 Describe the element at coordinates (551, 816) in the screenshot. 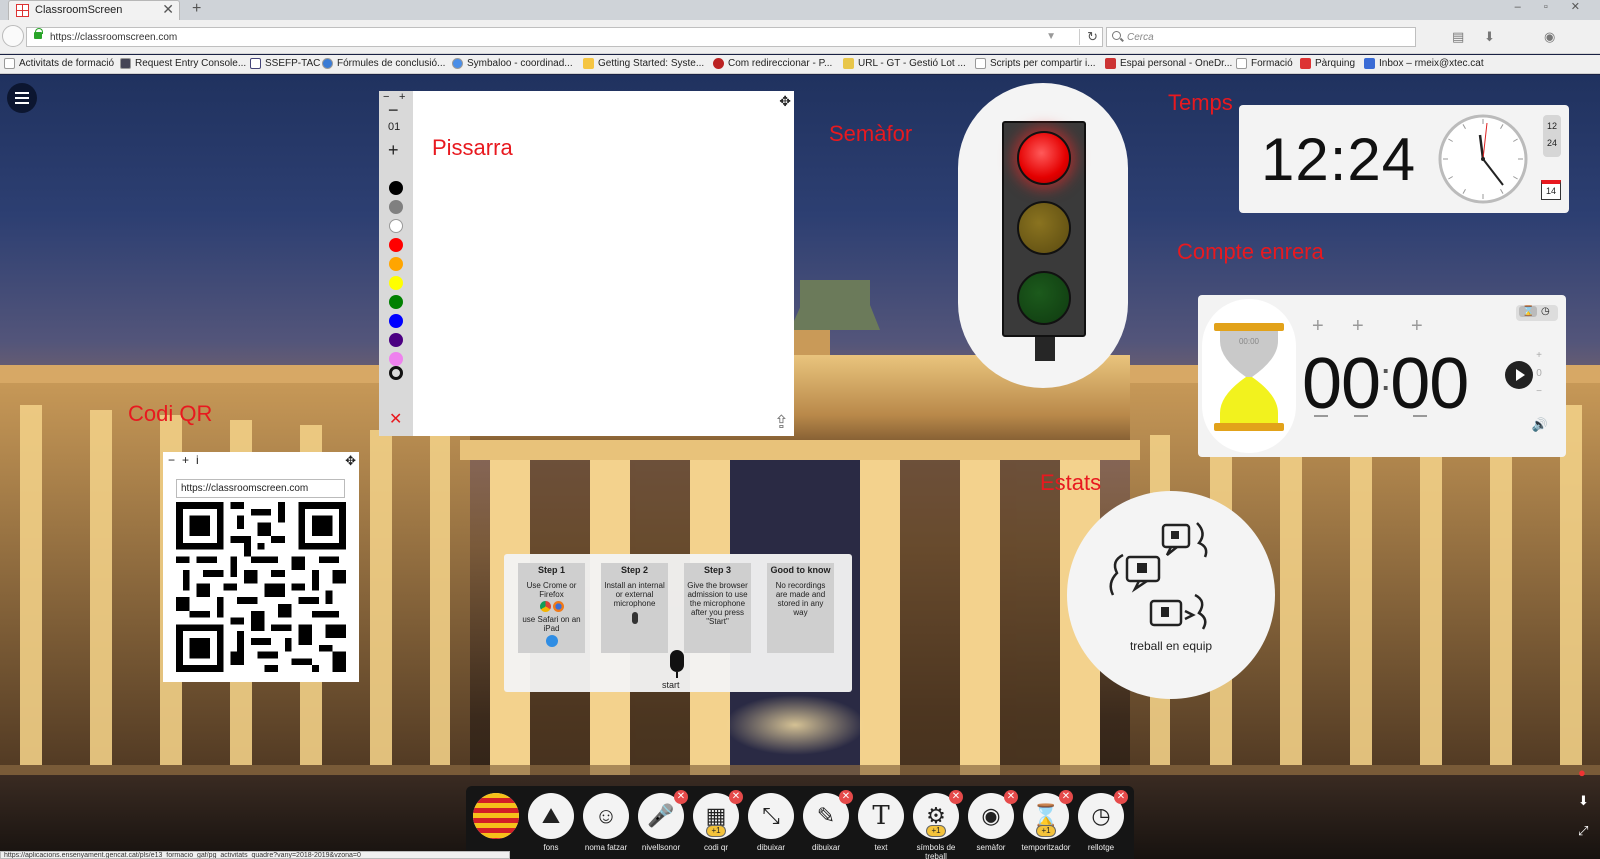

I see `dock-tool-button: ⛰` at that location.